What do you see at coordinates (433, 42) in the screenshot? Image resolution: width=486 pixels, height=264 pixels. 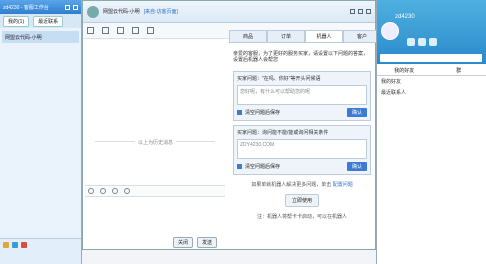 I see `chat-icon` at bounding box center [433, 42].